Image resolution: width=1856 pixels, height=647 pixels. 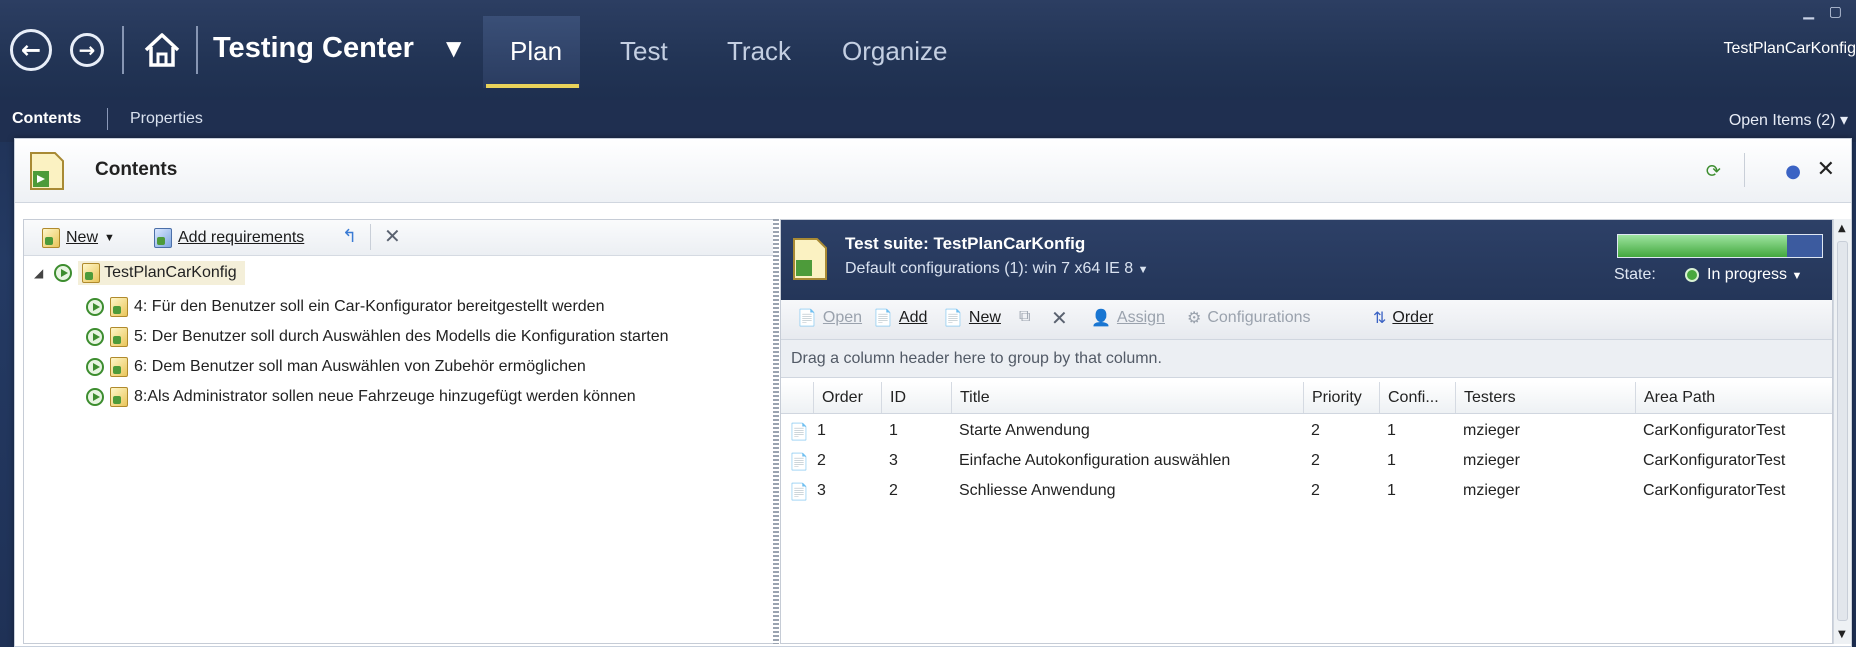 I want to click on header-separator, so click(x=1744, y=170).